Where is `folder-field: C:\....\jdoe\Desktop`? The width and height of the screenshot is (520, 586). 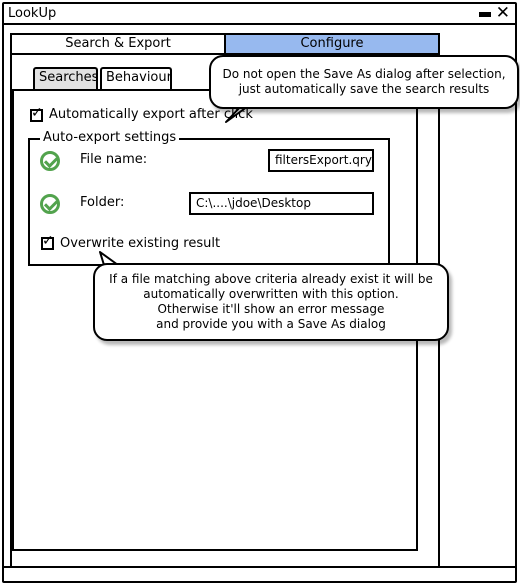 folder-field: C:\....\jdoe\Desktop is located at coordinates (281, 203).